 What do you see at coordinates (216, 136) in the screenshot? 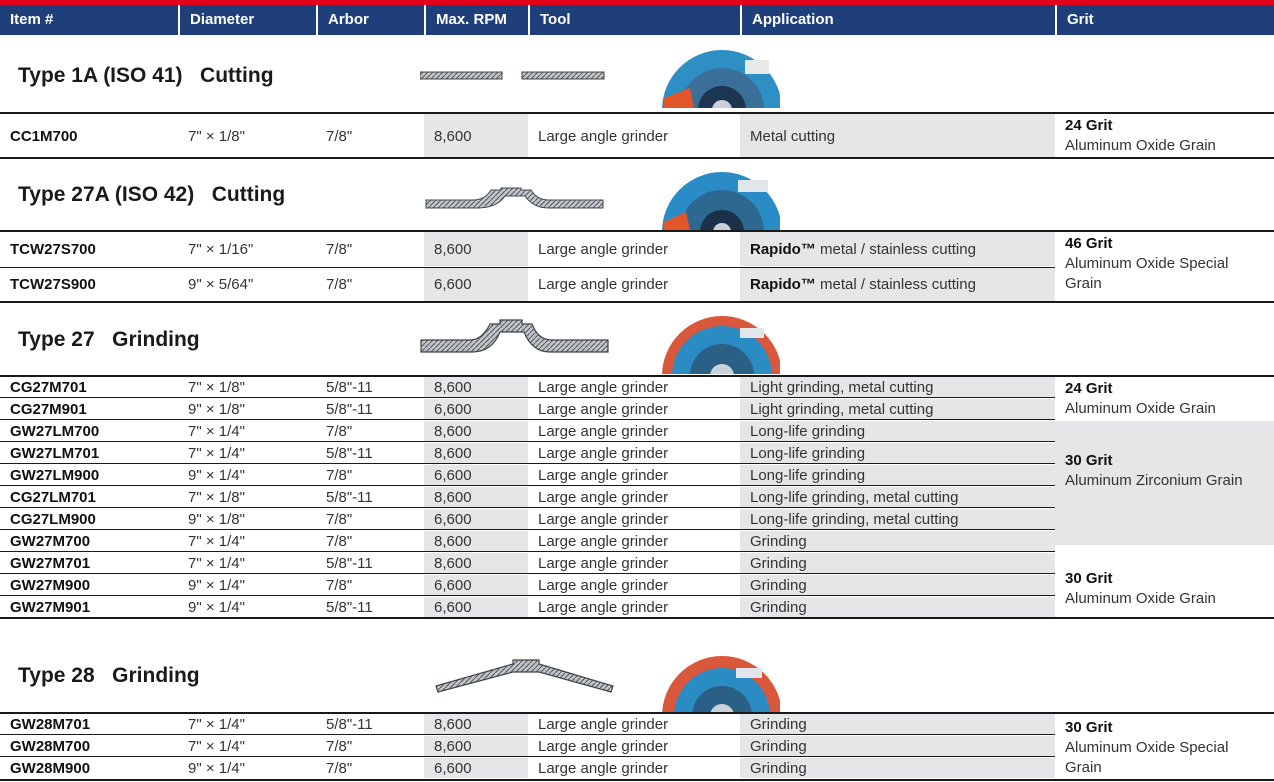
I see `cell-diameter: 7" × 1/8"` at bounding box center [216, 136].